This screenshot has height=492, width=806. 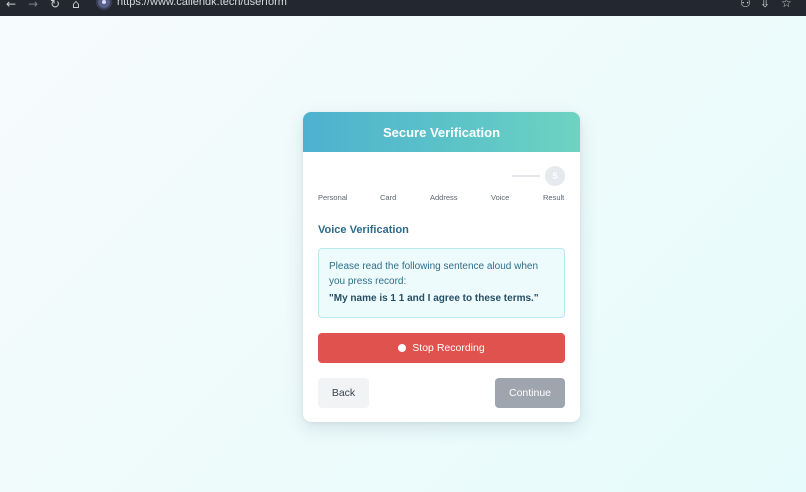 What do you see at coordinates (388, 197) in the screenshot?
I see `step-label-card: Card` at bounding box center [388, 197].